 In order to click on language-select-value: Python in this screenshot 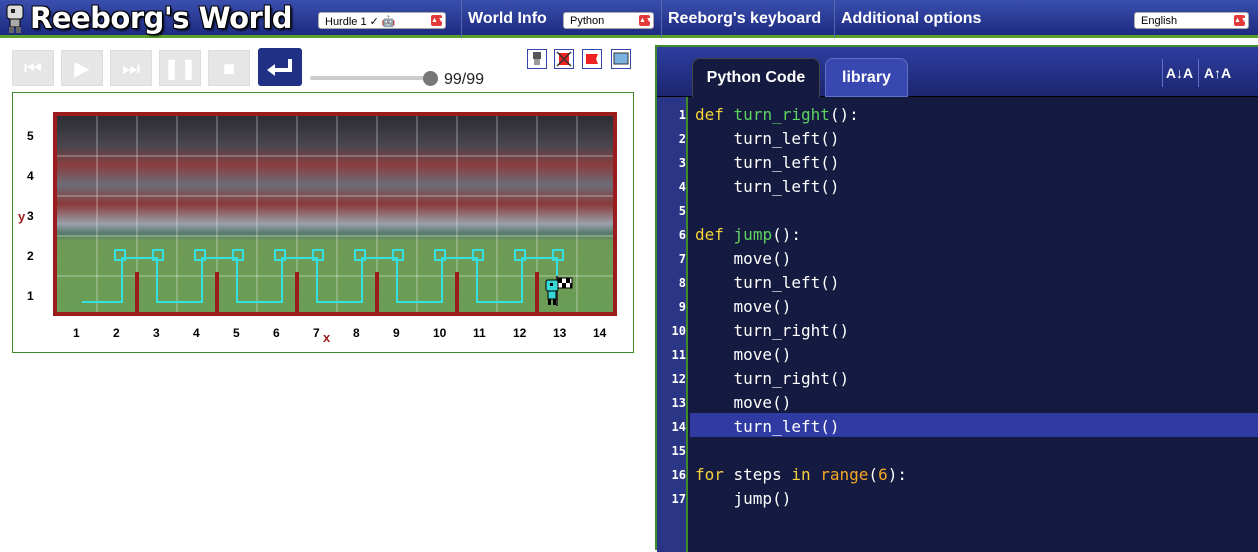, I will do `click(587, 21)`.